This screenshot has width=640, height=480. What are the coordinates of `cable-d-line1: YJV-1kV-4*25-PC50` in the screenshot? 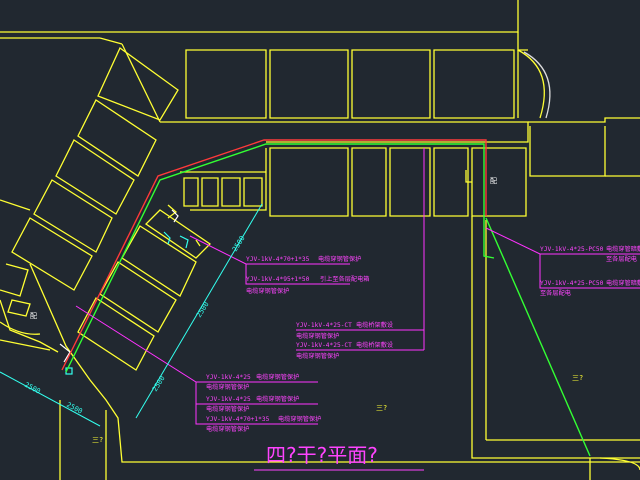 It's located at (572, 249).